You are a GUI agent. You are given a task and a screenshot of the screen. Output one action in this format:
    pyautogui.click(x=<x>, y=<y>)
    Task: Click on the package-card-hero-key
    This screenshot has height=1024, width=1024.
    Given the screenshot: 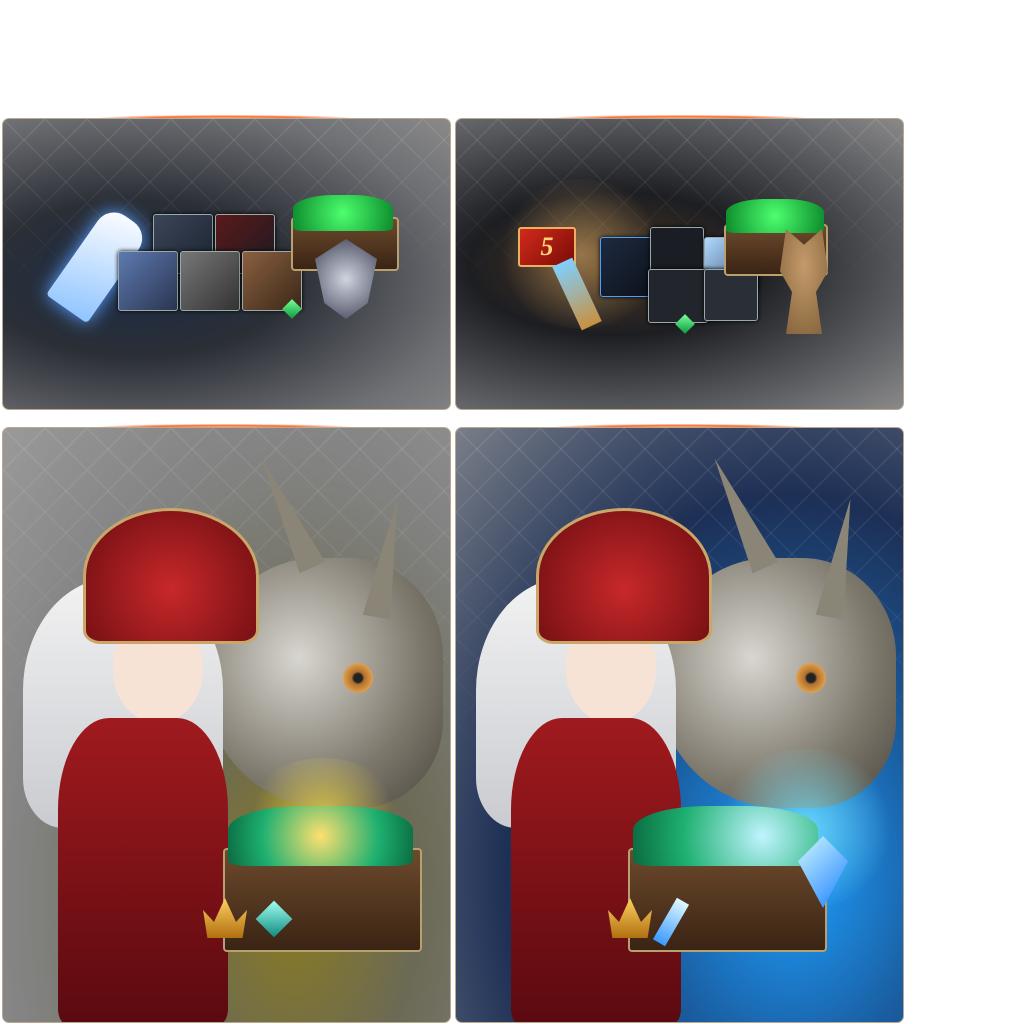 What is the action you would take?
    pyautogui.click(x=226, y=264)
    